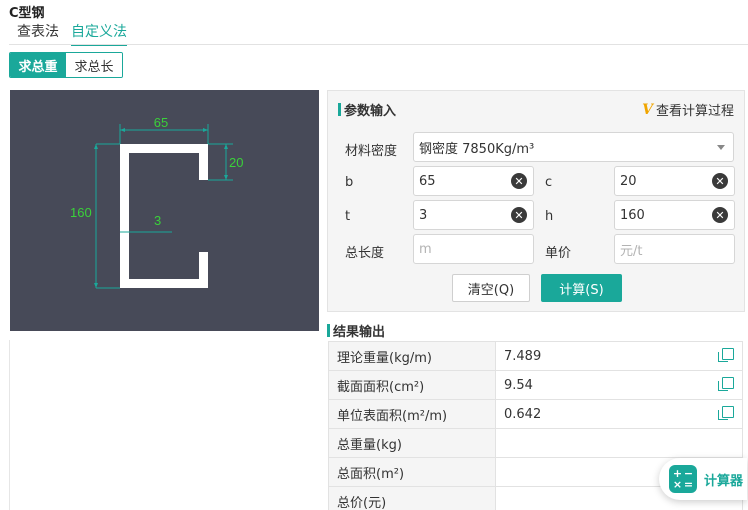 The width and height of the screenshot is (748, 510). What do you see at coordinates (99, 33) in the screenshot?
I see `tab-custom-method: 自定义法` at bounding box center [99, 33].